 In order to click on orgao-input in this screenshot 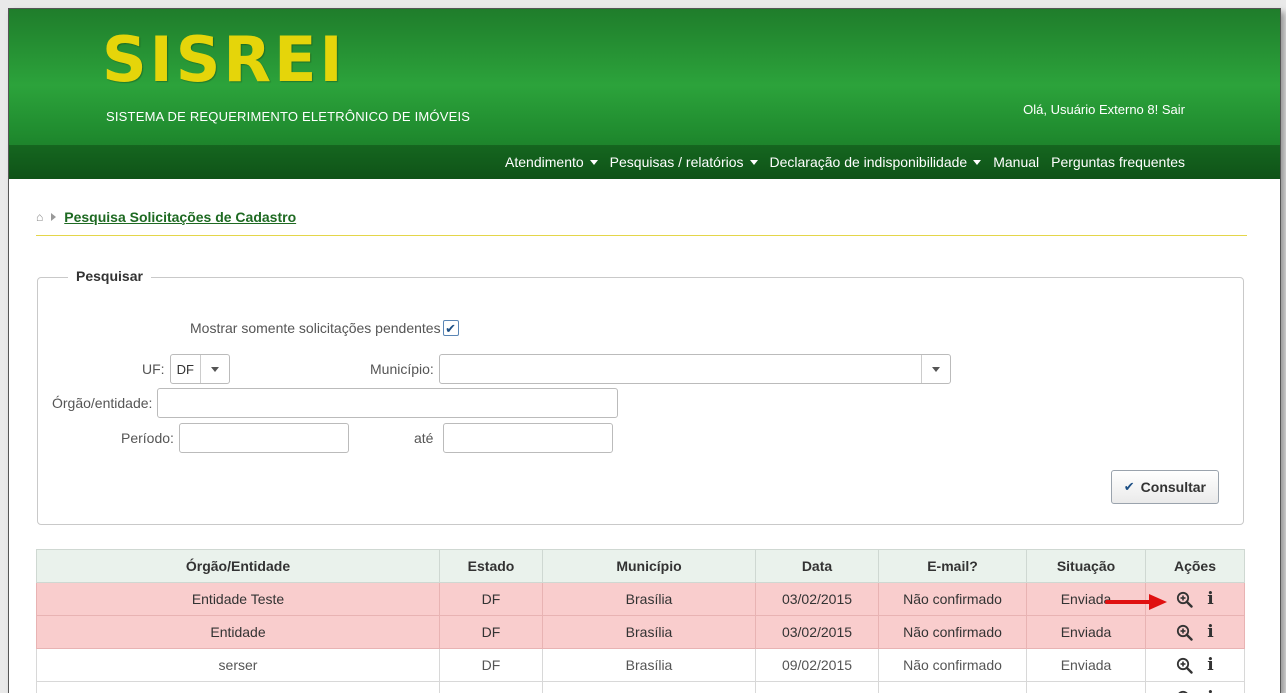, I will do `click(387, 403)`.